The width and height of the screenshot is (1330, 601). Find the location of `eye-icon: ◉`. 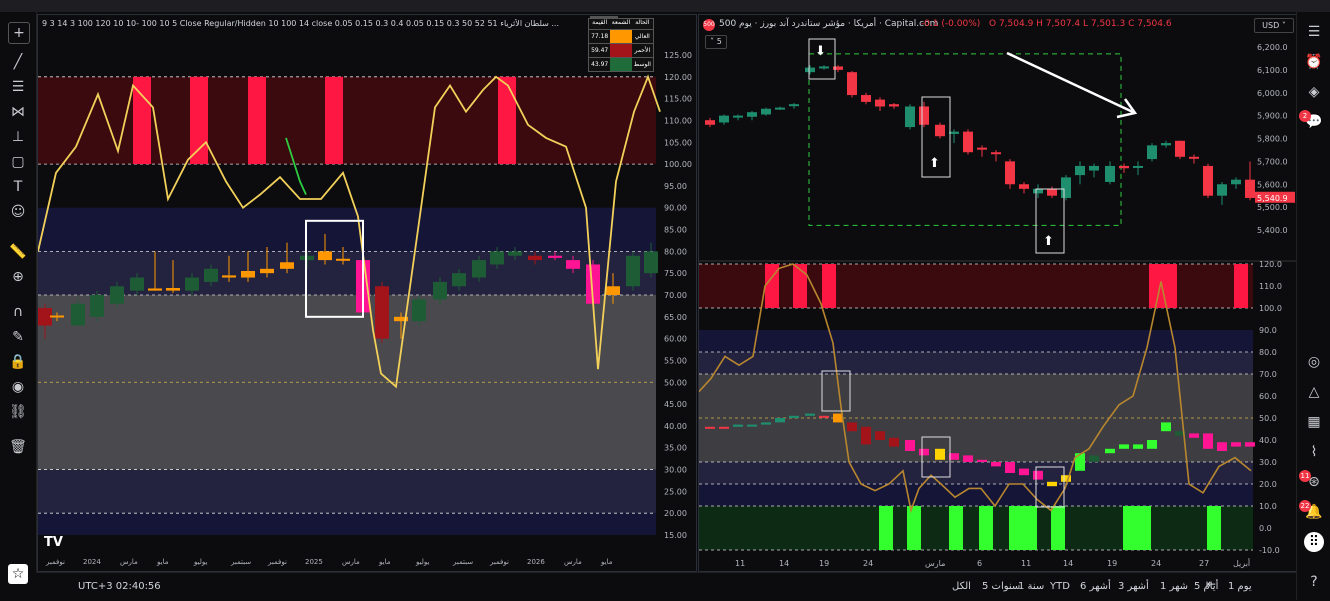

eye-icon: ◉ is located at coordinates (18, 387).